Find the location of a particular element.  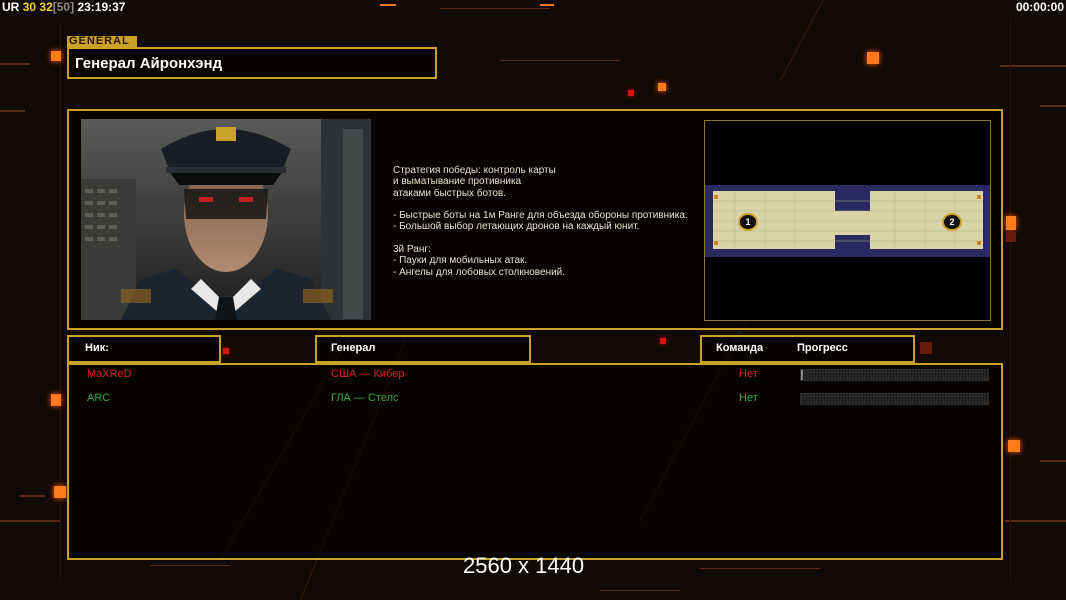

top-status-bar: UR 30 32[50] 23:19:37 00:00:00 is located at coordinates (533, 7).